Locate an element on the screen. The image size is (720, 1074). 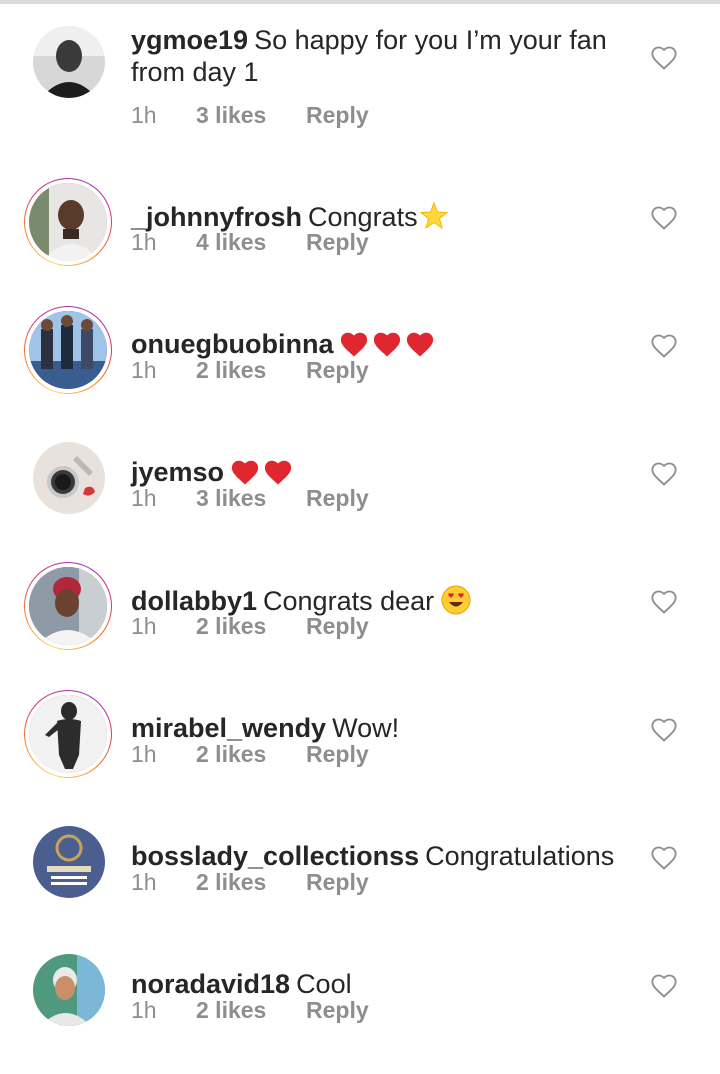
comment-meta: 1h 4 likes Reply is located at coordinates (250, 242).